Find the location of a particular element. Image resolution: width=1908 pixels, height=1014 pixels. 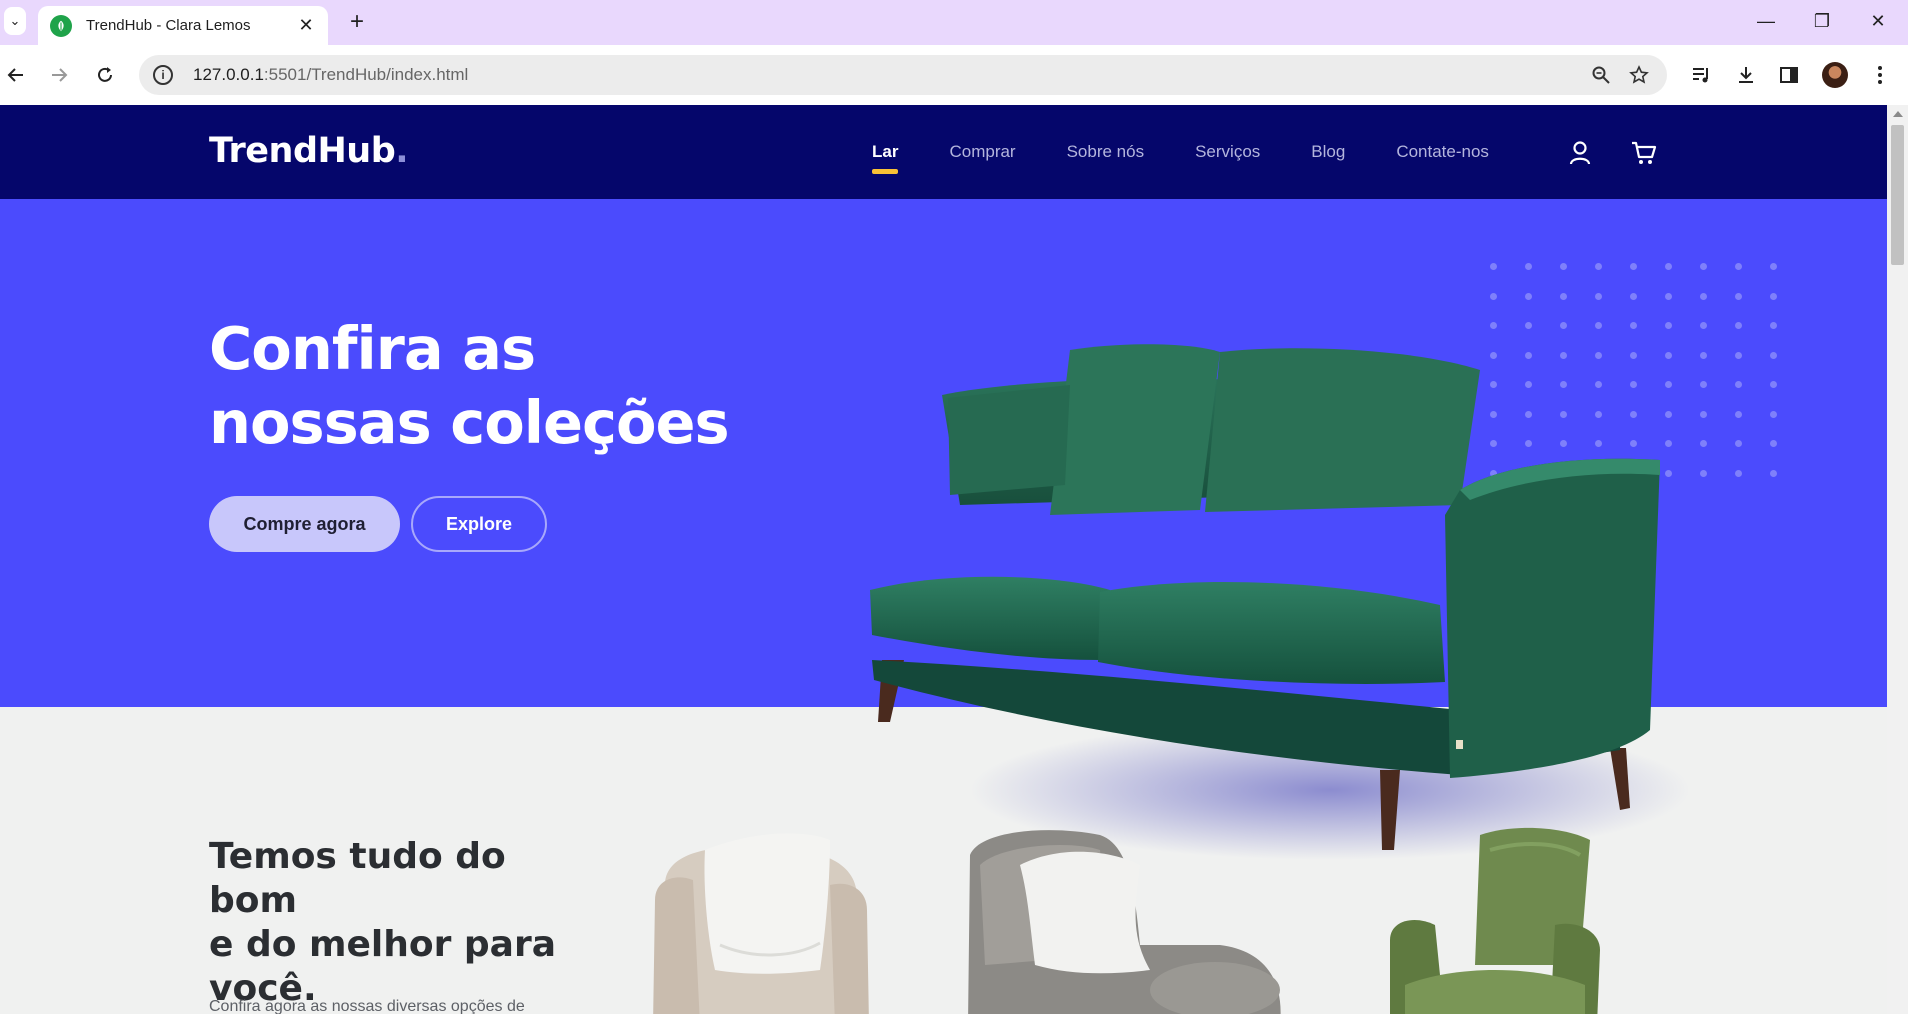

tab-search-button: ⌄ is located at coordinates (15, 21).